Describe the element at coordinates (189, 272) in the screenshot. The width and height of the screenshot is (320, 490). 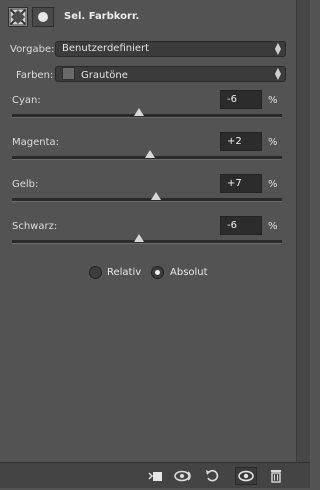
I see `absolute-label: Absolut` at that location.